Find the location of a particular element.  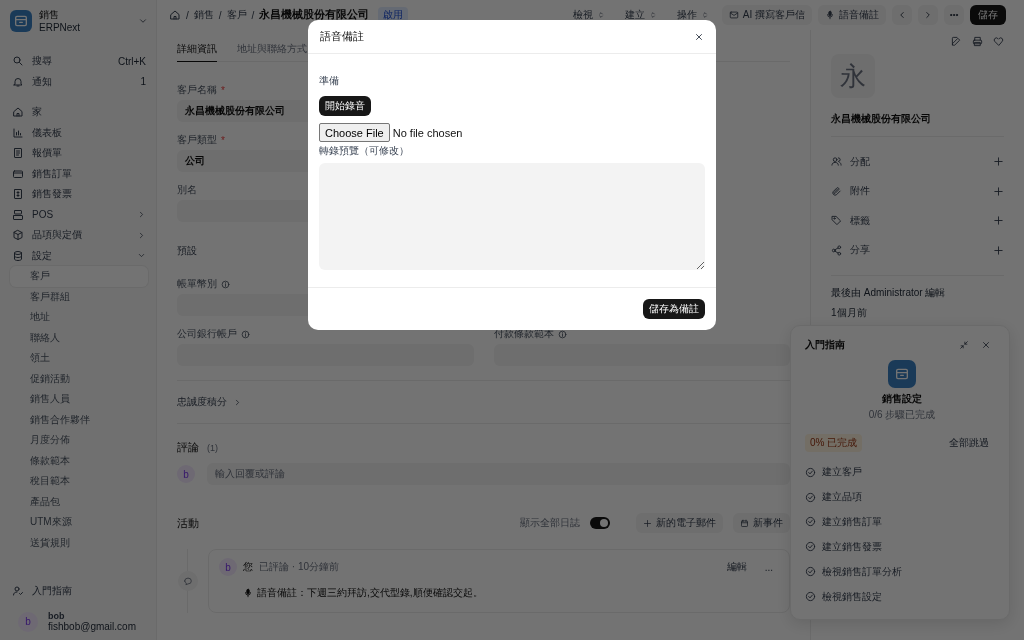

app-subtitle: ERPNext is located at coordinates (60, 27).